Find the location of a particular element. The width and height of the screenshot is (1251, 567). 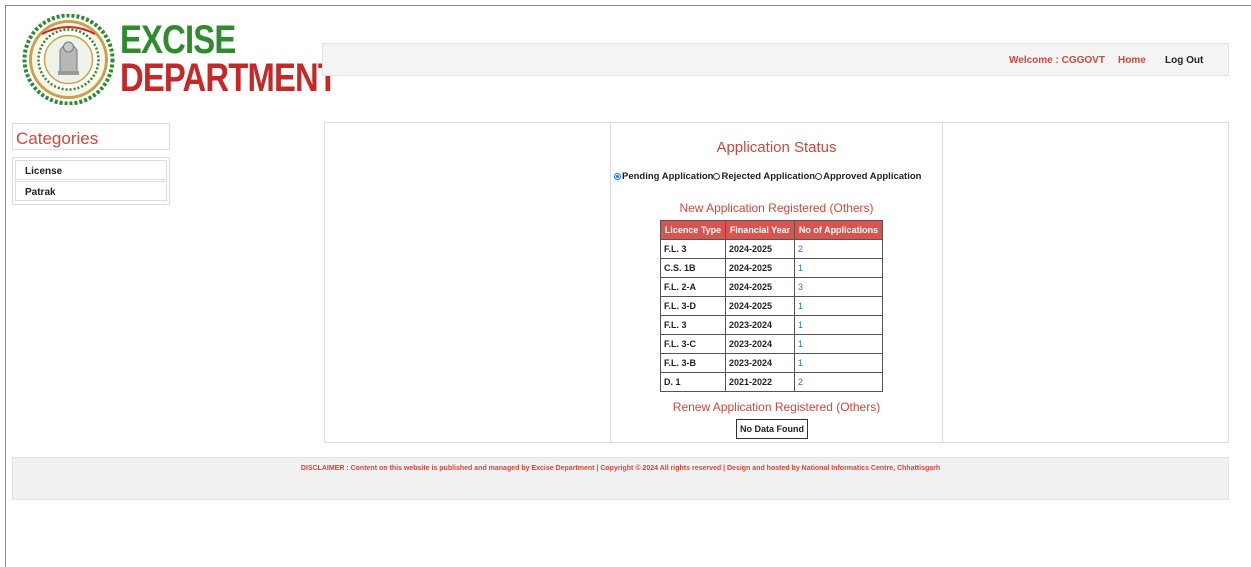

header-licence-type: Licence Type is located at coordinates (693, 230).